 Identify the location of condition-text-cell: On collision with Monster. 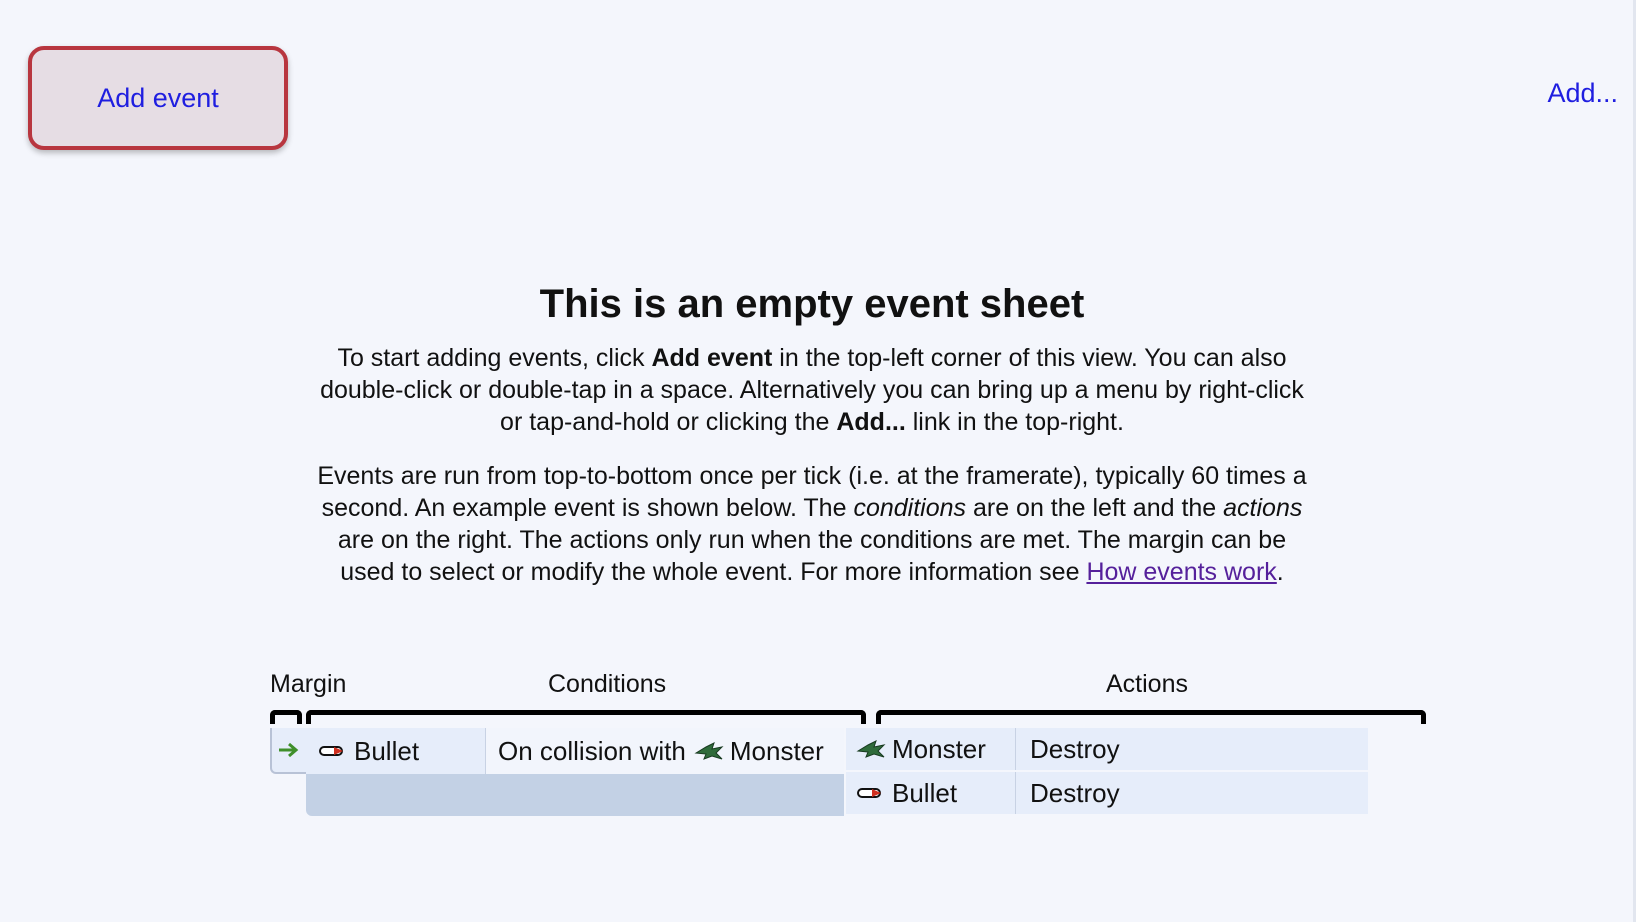
(665, 751).